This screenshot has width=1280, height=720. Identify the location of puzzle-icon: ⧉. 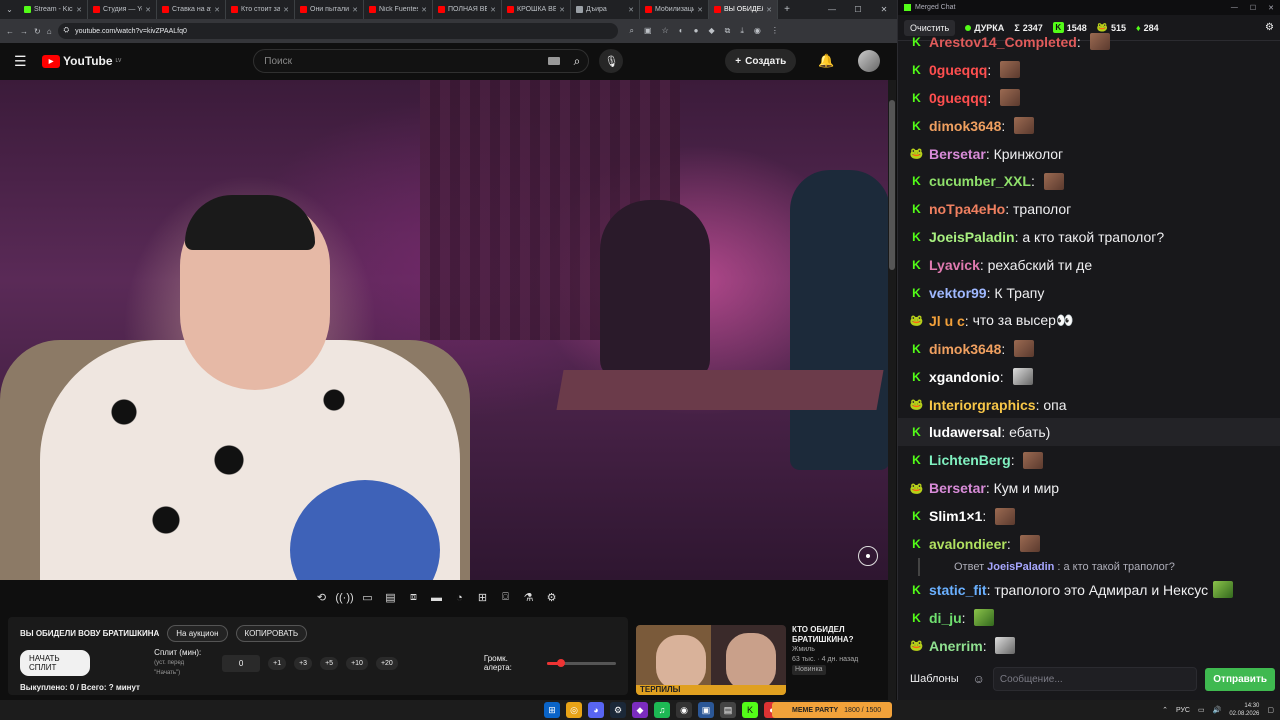
(728, 31).